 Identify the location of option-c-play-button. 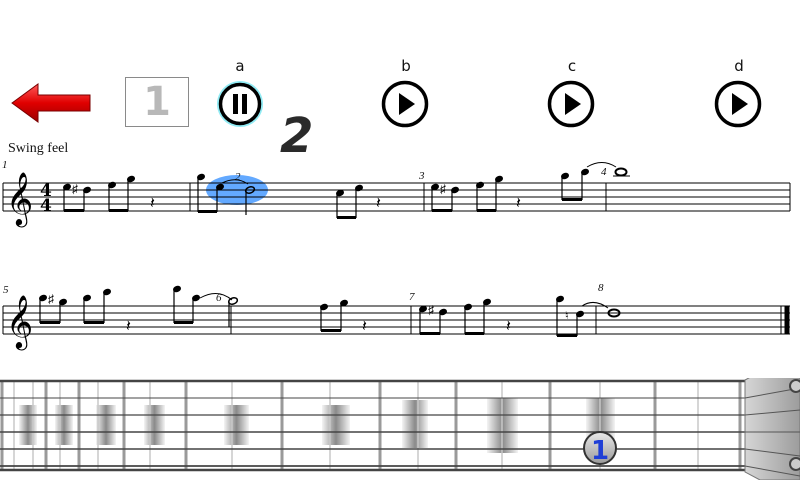
(571, 104).